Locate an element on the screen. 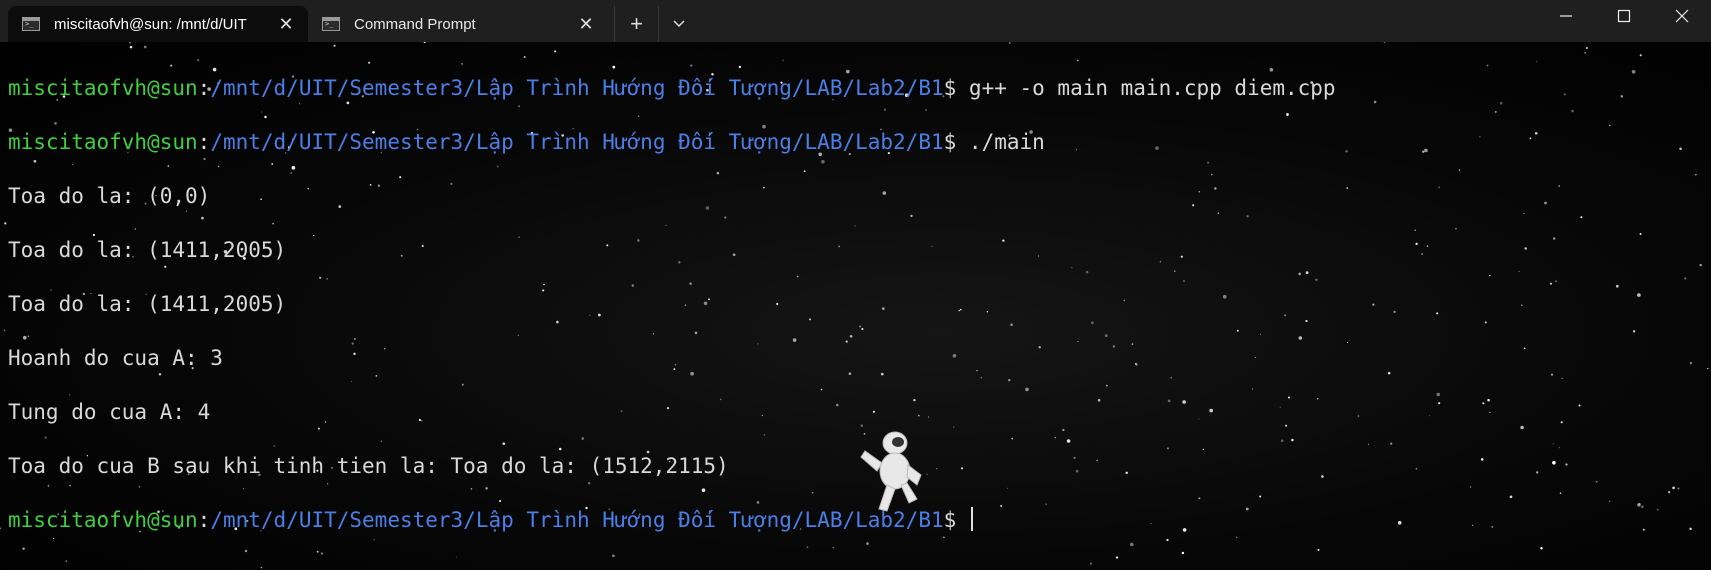 The width and height of the screenshot is (1711, 570). minimize-button is located at coordinates (1566, 16).